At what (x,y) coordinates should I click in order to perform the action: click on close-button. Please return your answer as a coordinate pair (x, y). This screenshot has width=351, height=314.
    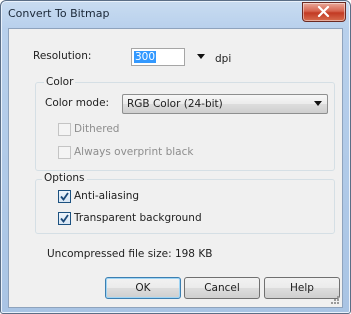
    Looking at the image, I should click on (324, 12).